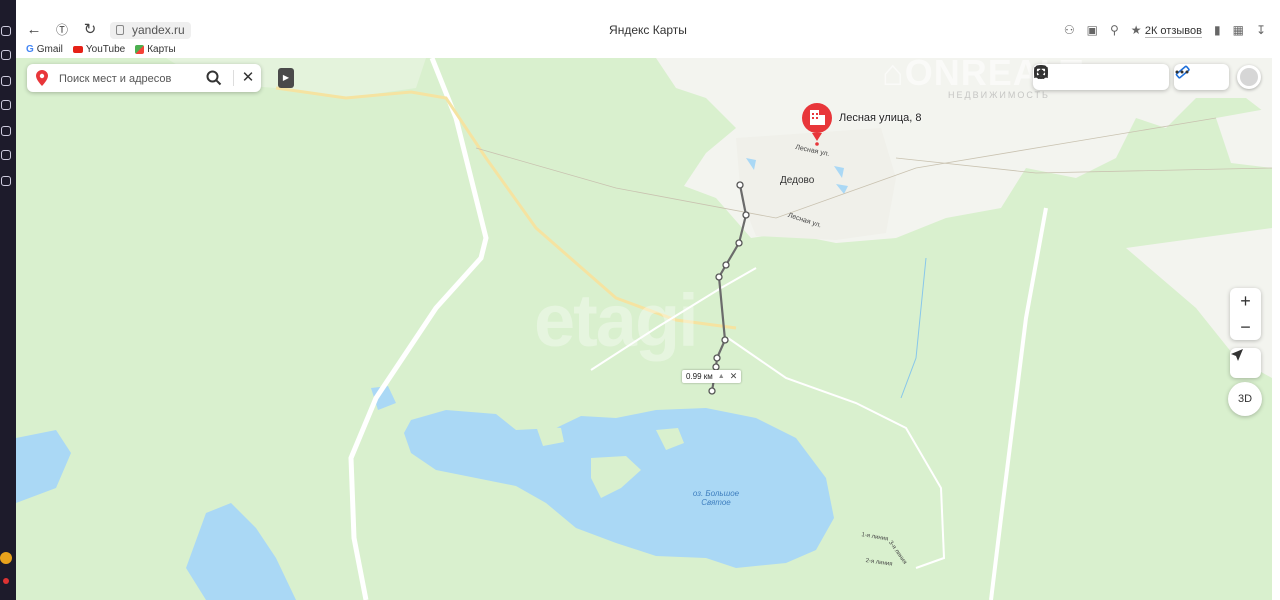  Describe the element at coordinates (233, 78) in the screenshot. I see `divider` at that location.